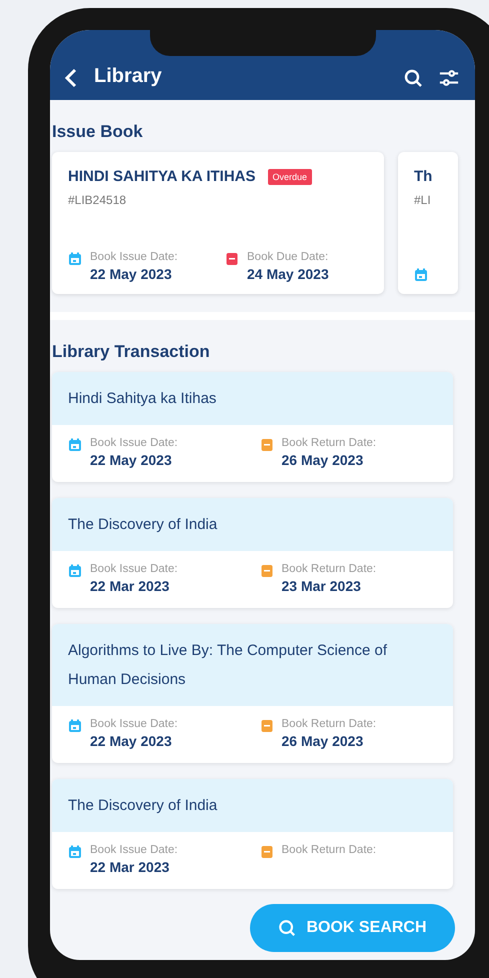  I want to click on date-value: 23 Mar 2023, so click(322, 586).